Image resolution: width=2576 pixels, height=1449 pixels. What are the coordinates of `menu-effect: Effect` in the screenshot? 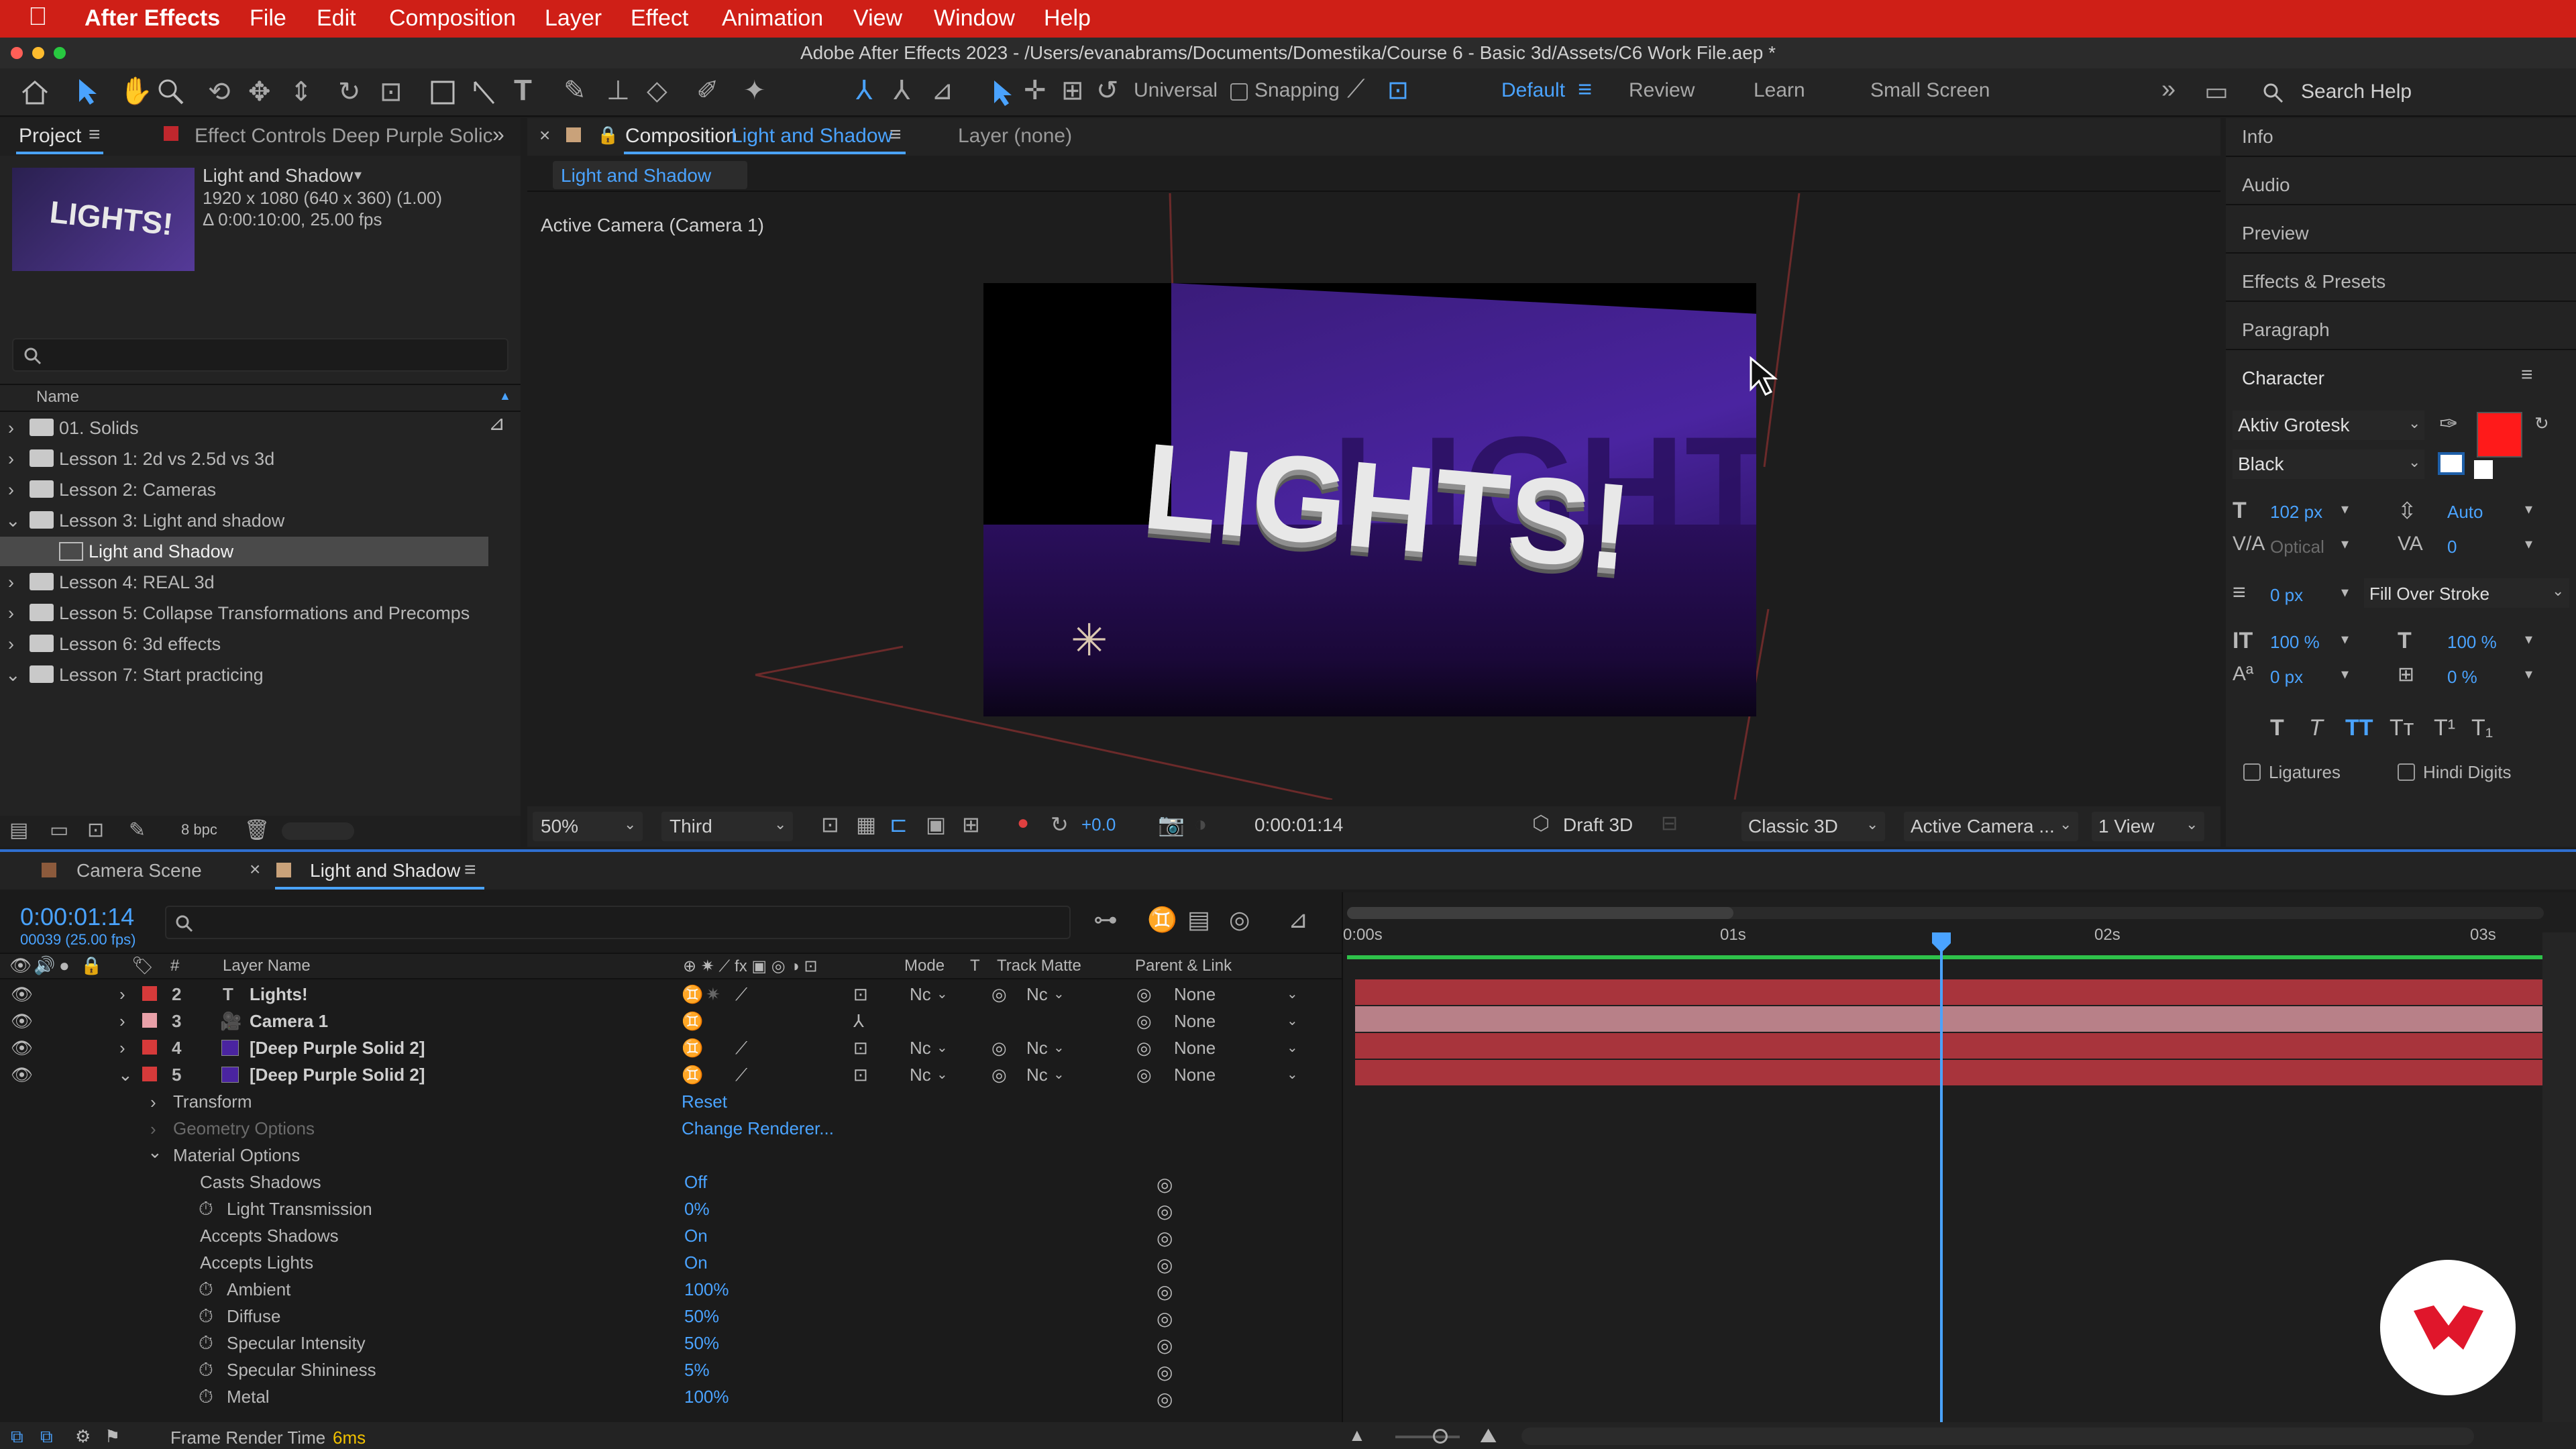 It's located at (659, 18).